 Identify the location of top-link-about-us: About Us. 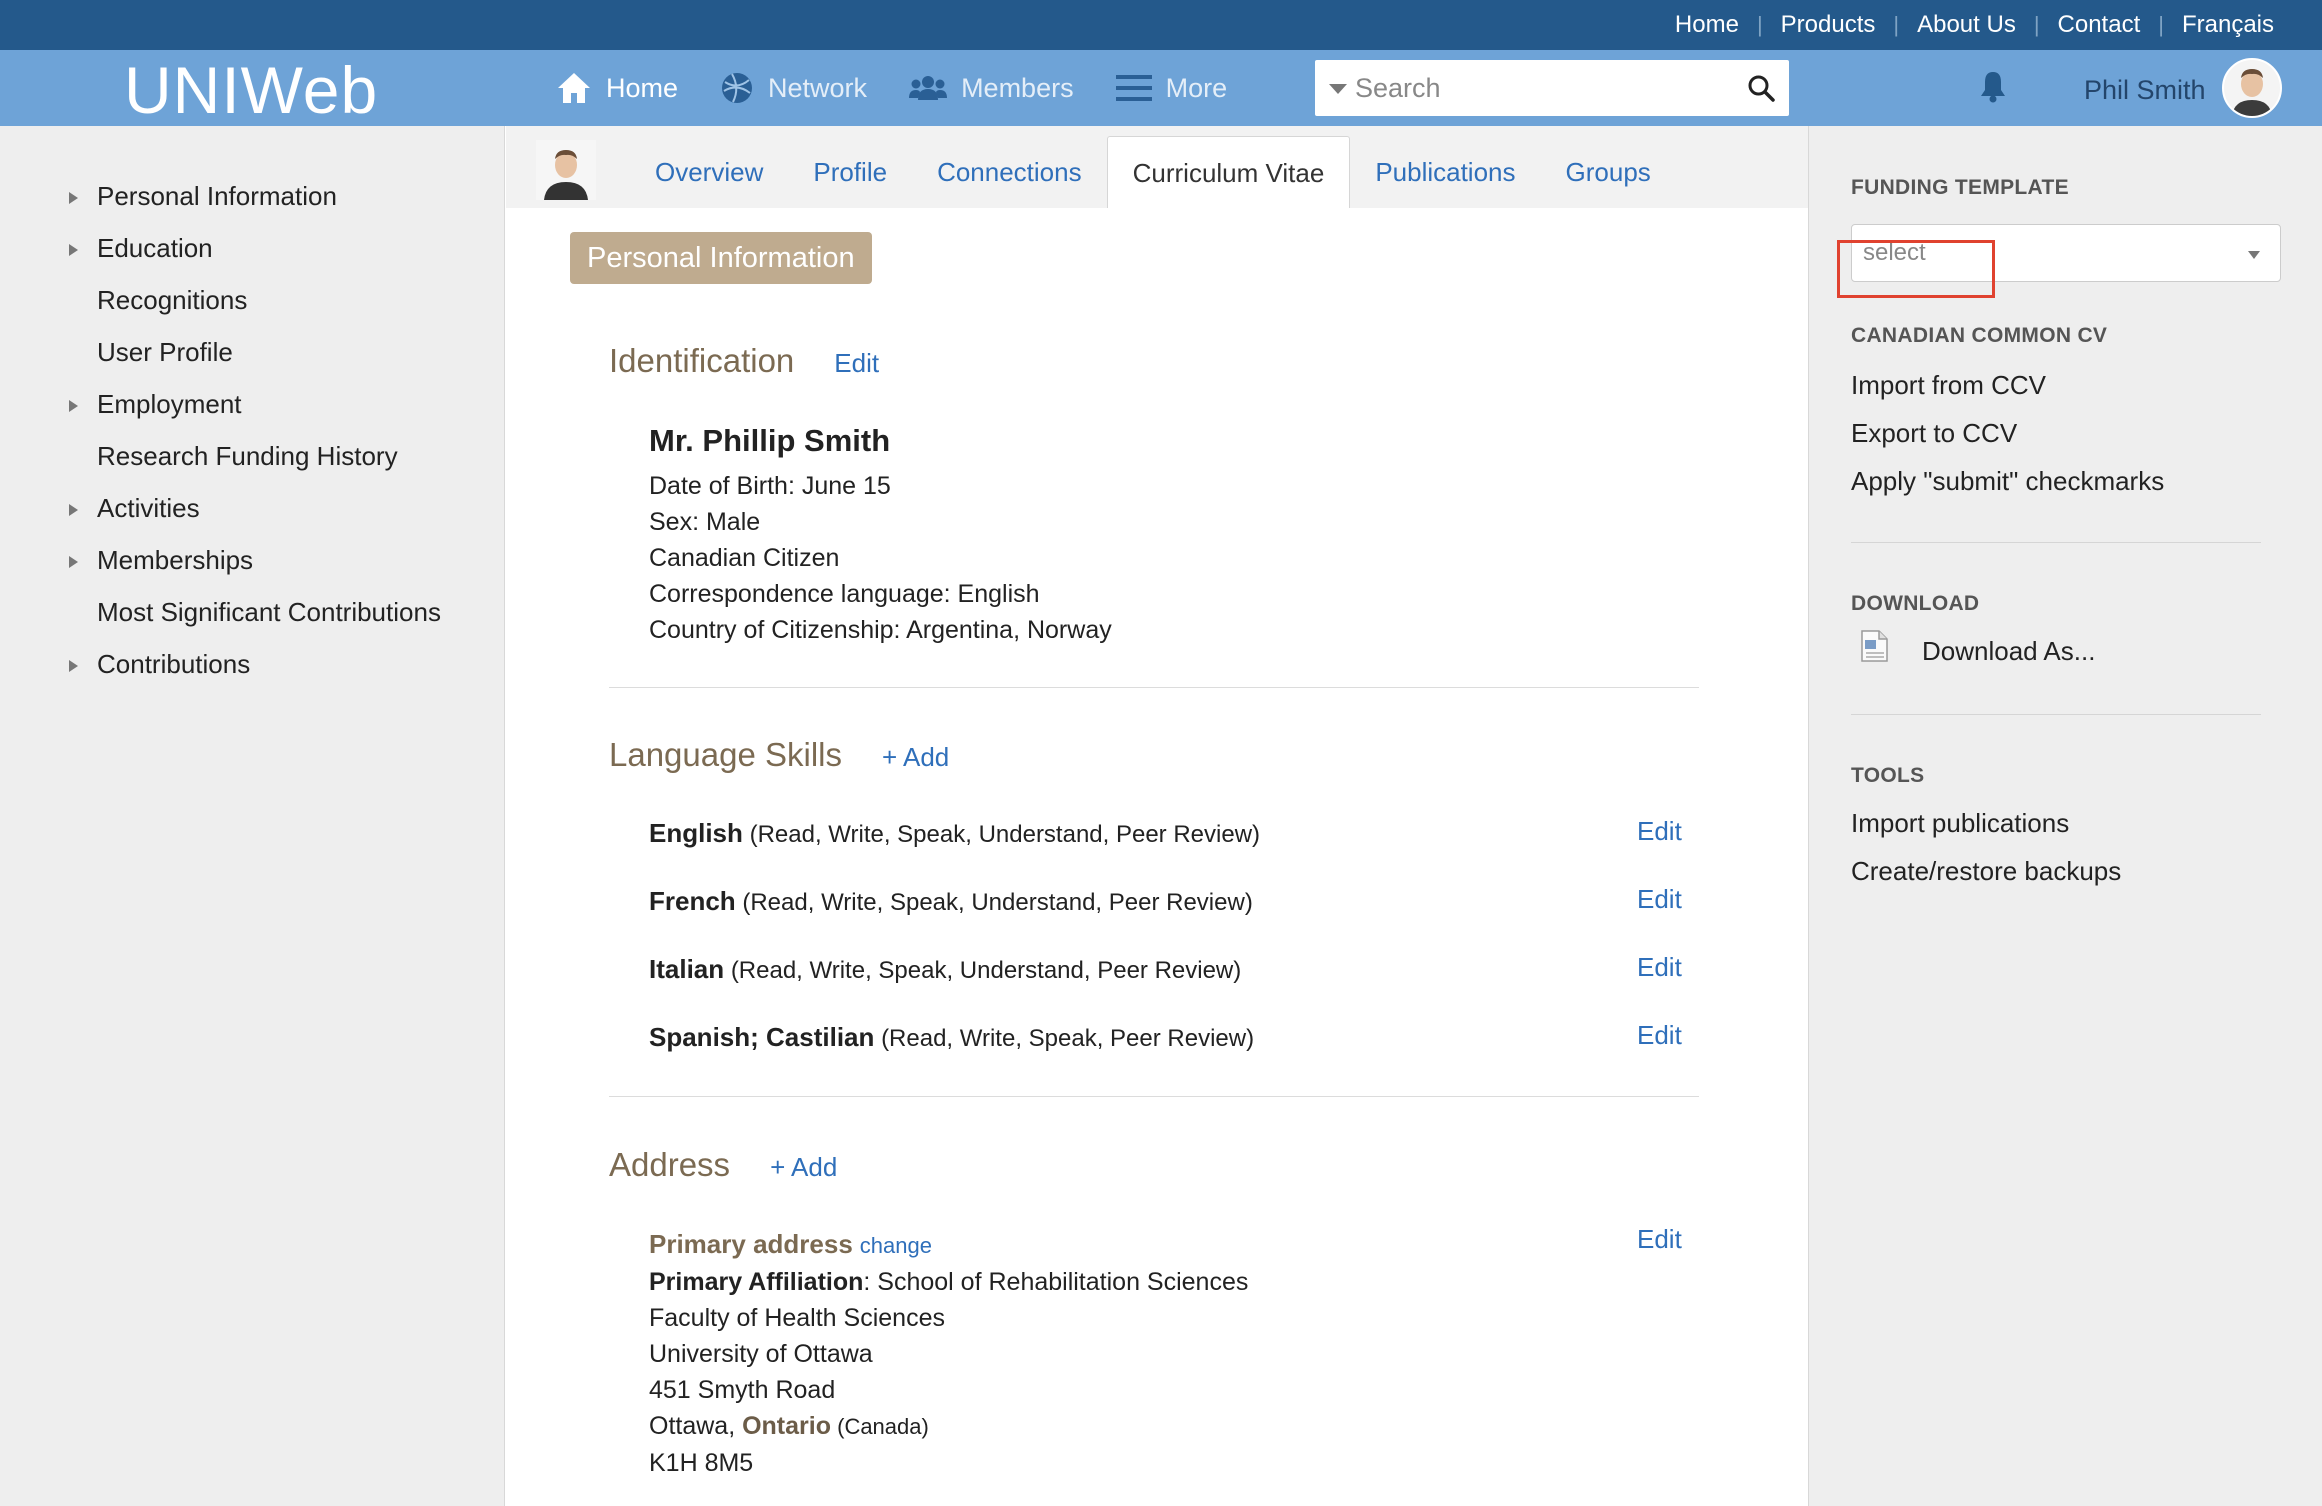
(1966, 25).